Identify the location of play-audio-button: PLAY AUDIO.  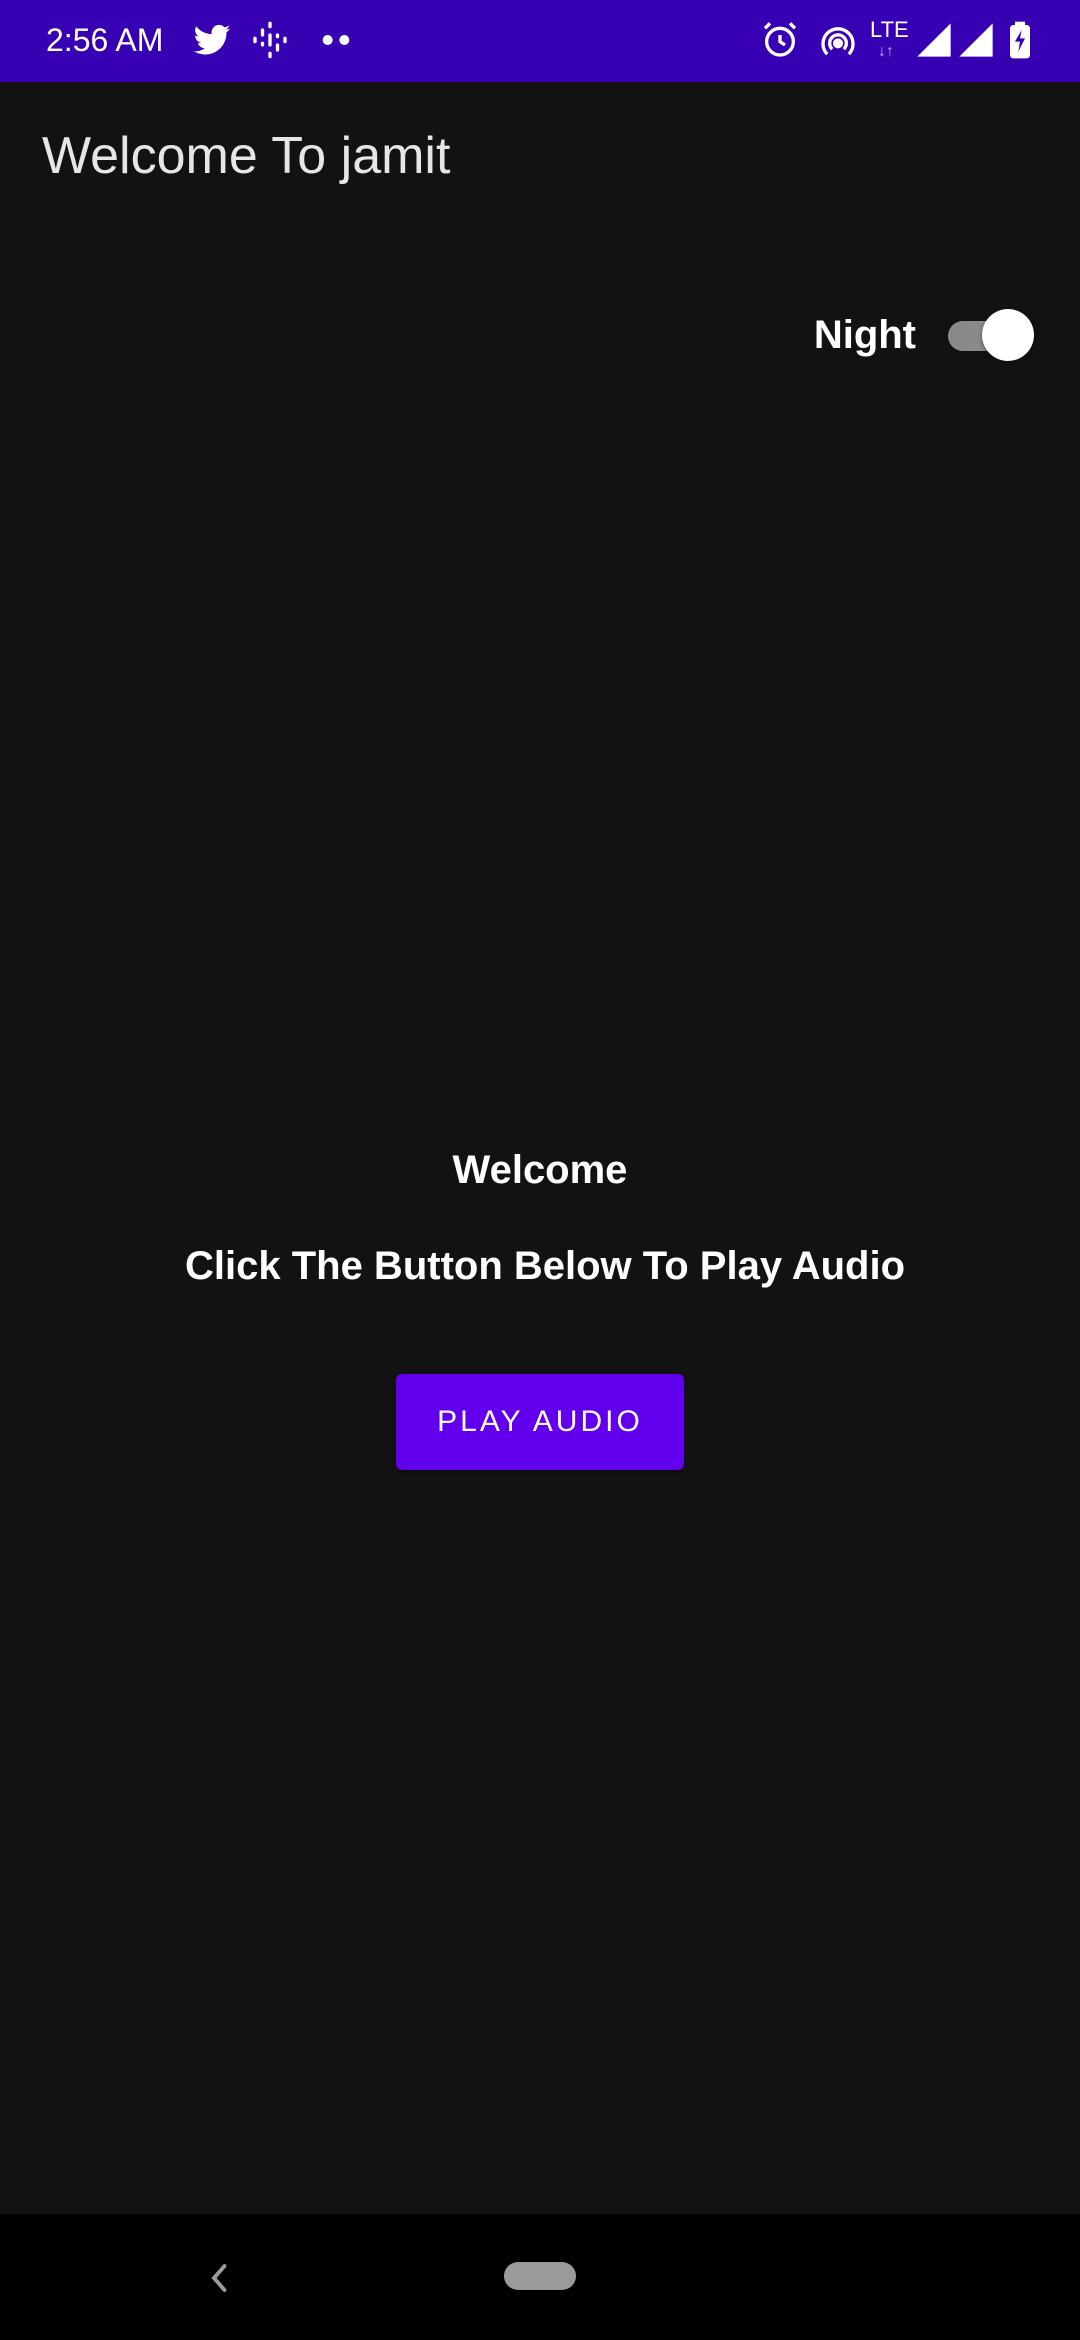
(540, 1422).